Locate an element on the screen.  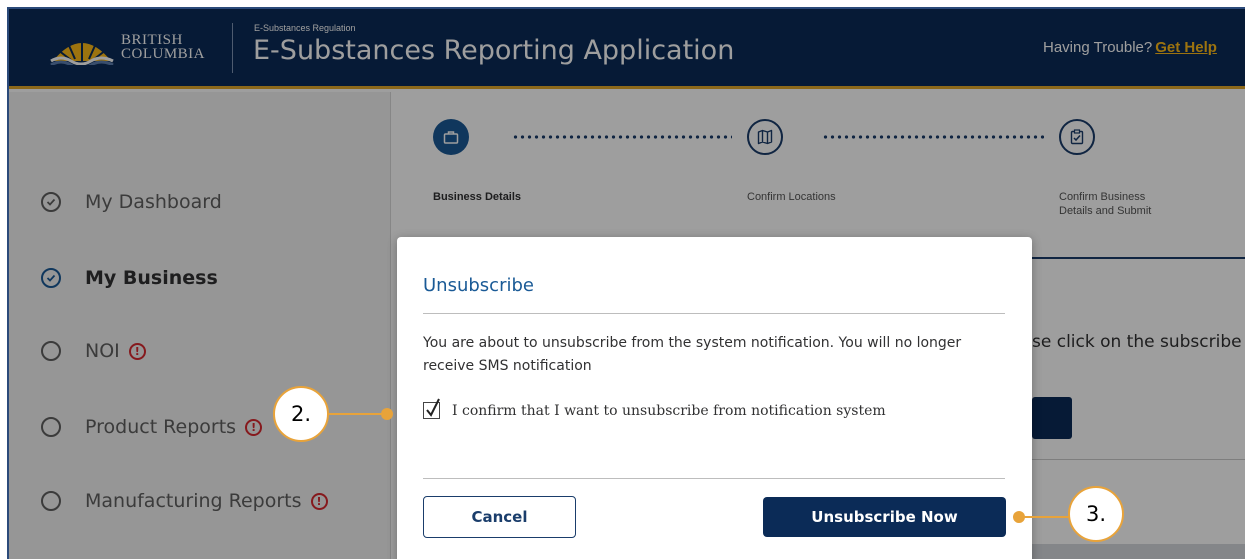
callout-3-dot is located at coordinates (1019, 517).